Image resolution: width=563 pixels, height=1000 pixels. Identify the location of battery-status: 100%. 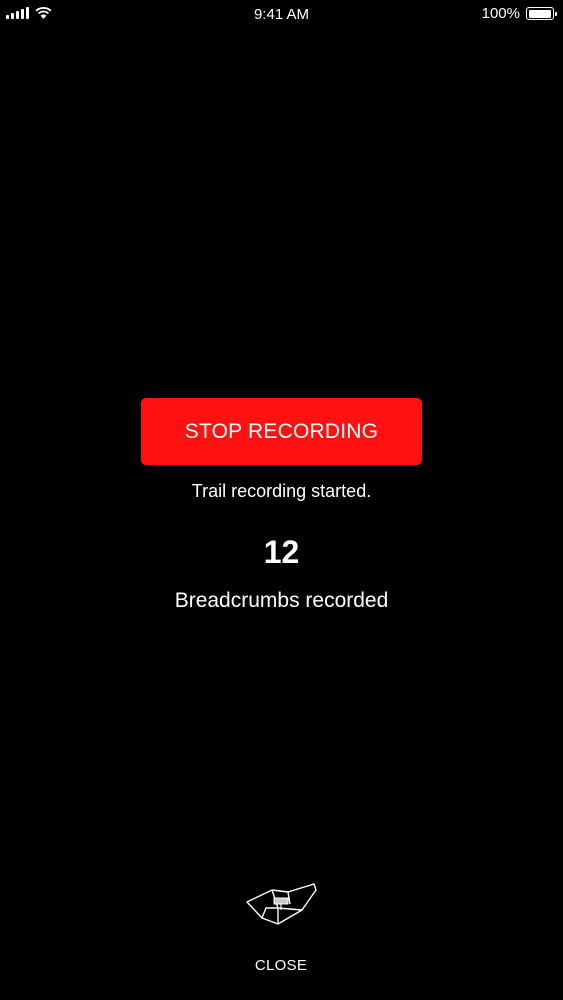
(519, 13).